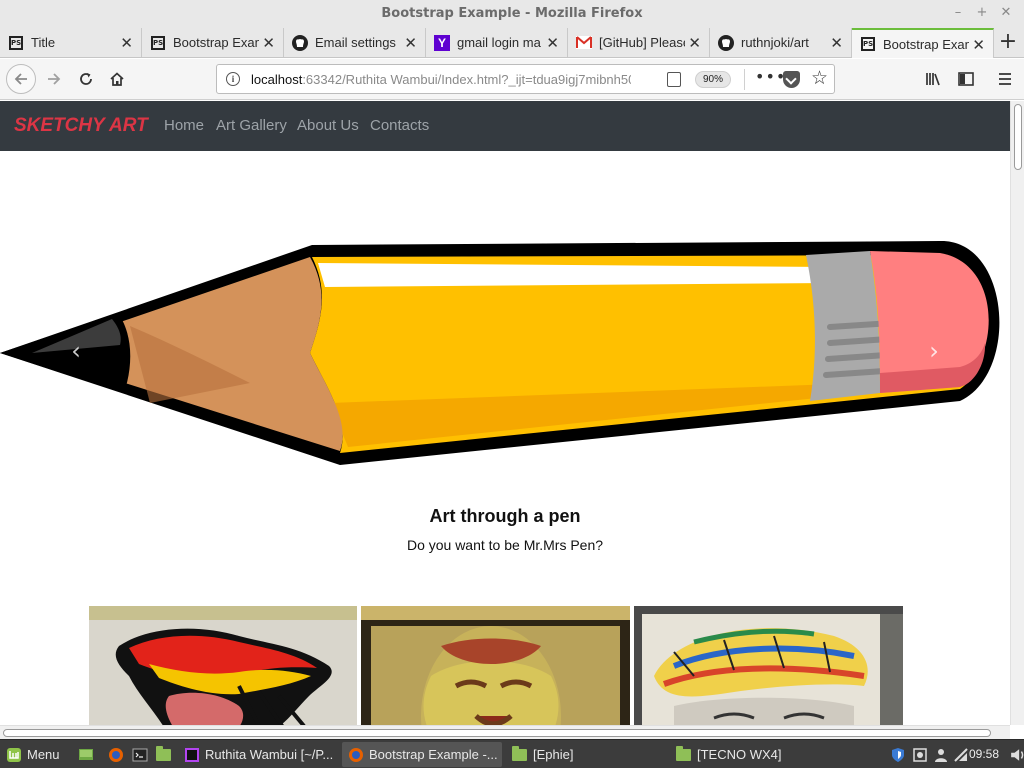  What do you see at coordinates (982, 13) in the screenshot?
I see `maximize-button: +` at bounding box center [982, 13].